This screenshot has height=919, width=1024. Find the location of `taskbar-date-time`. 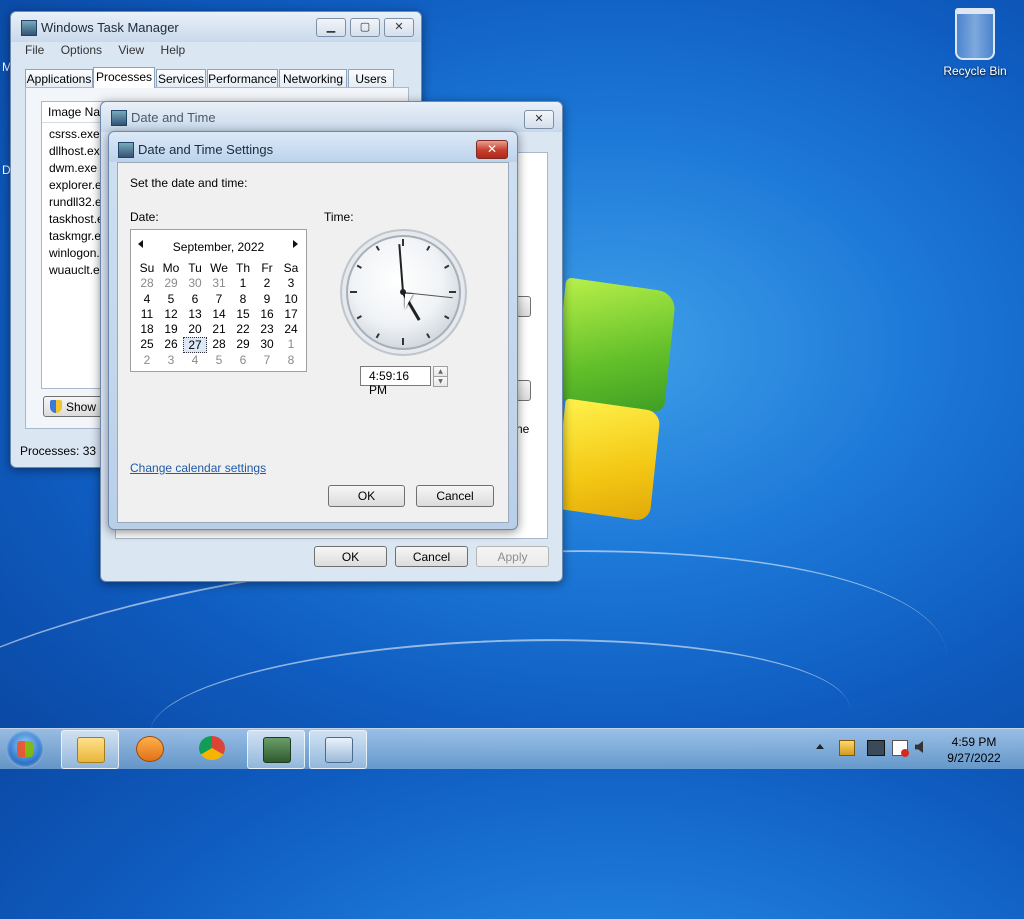

taskbar-date-time is located at coordinates (338, 749).